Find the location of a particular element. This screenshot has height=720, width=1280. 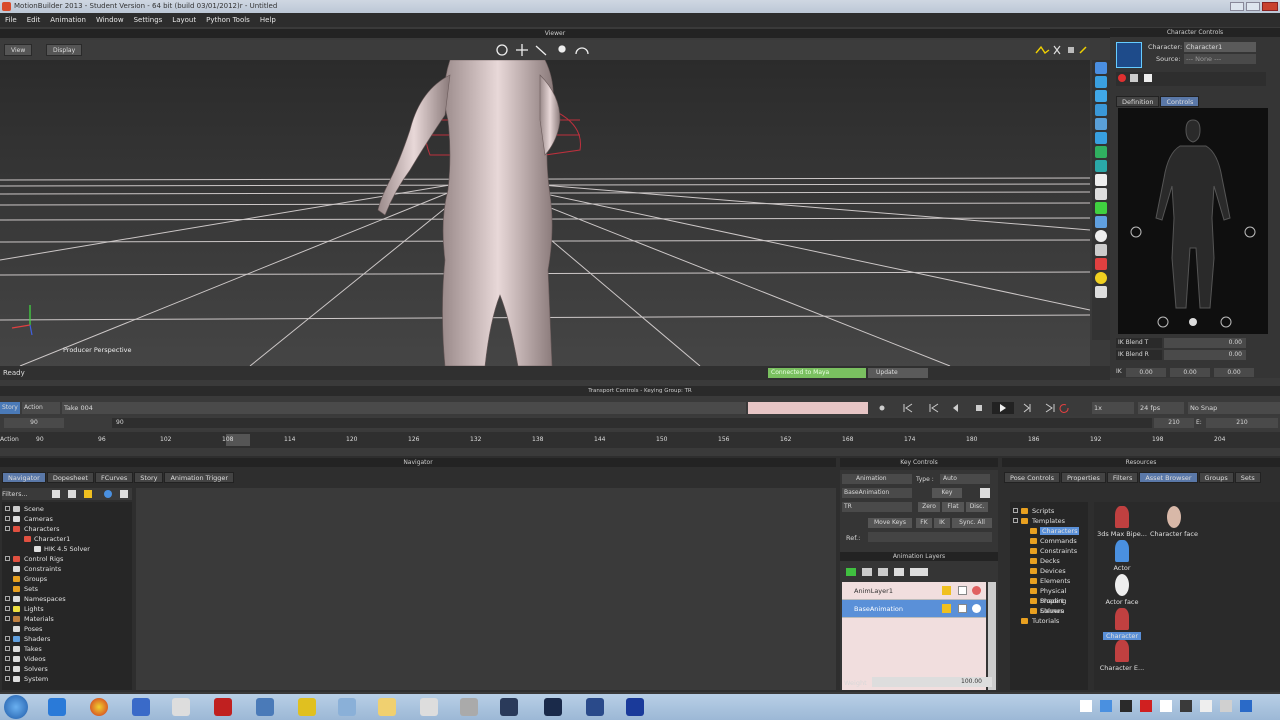

menu-file: File is located at coordinates (11, 20).